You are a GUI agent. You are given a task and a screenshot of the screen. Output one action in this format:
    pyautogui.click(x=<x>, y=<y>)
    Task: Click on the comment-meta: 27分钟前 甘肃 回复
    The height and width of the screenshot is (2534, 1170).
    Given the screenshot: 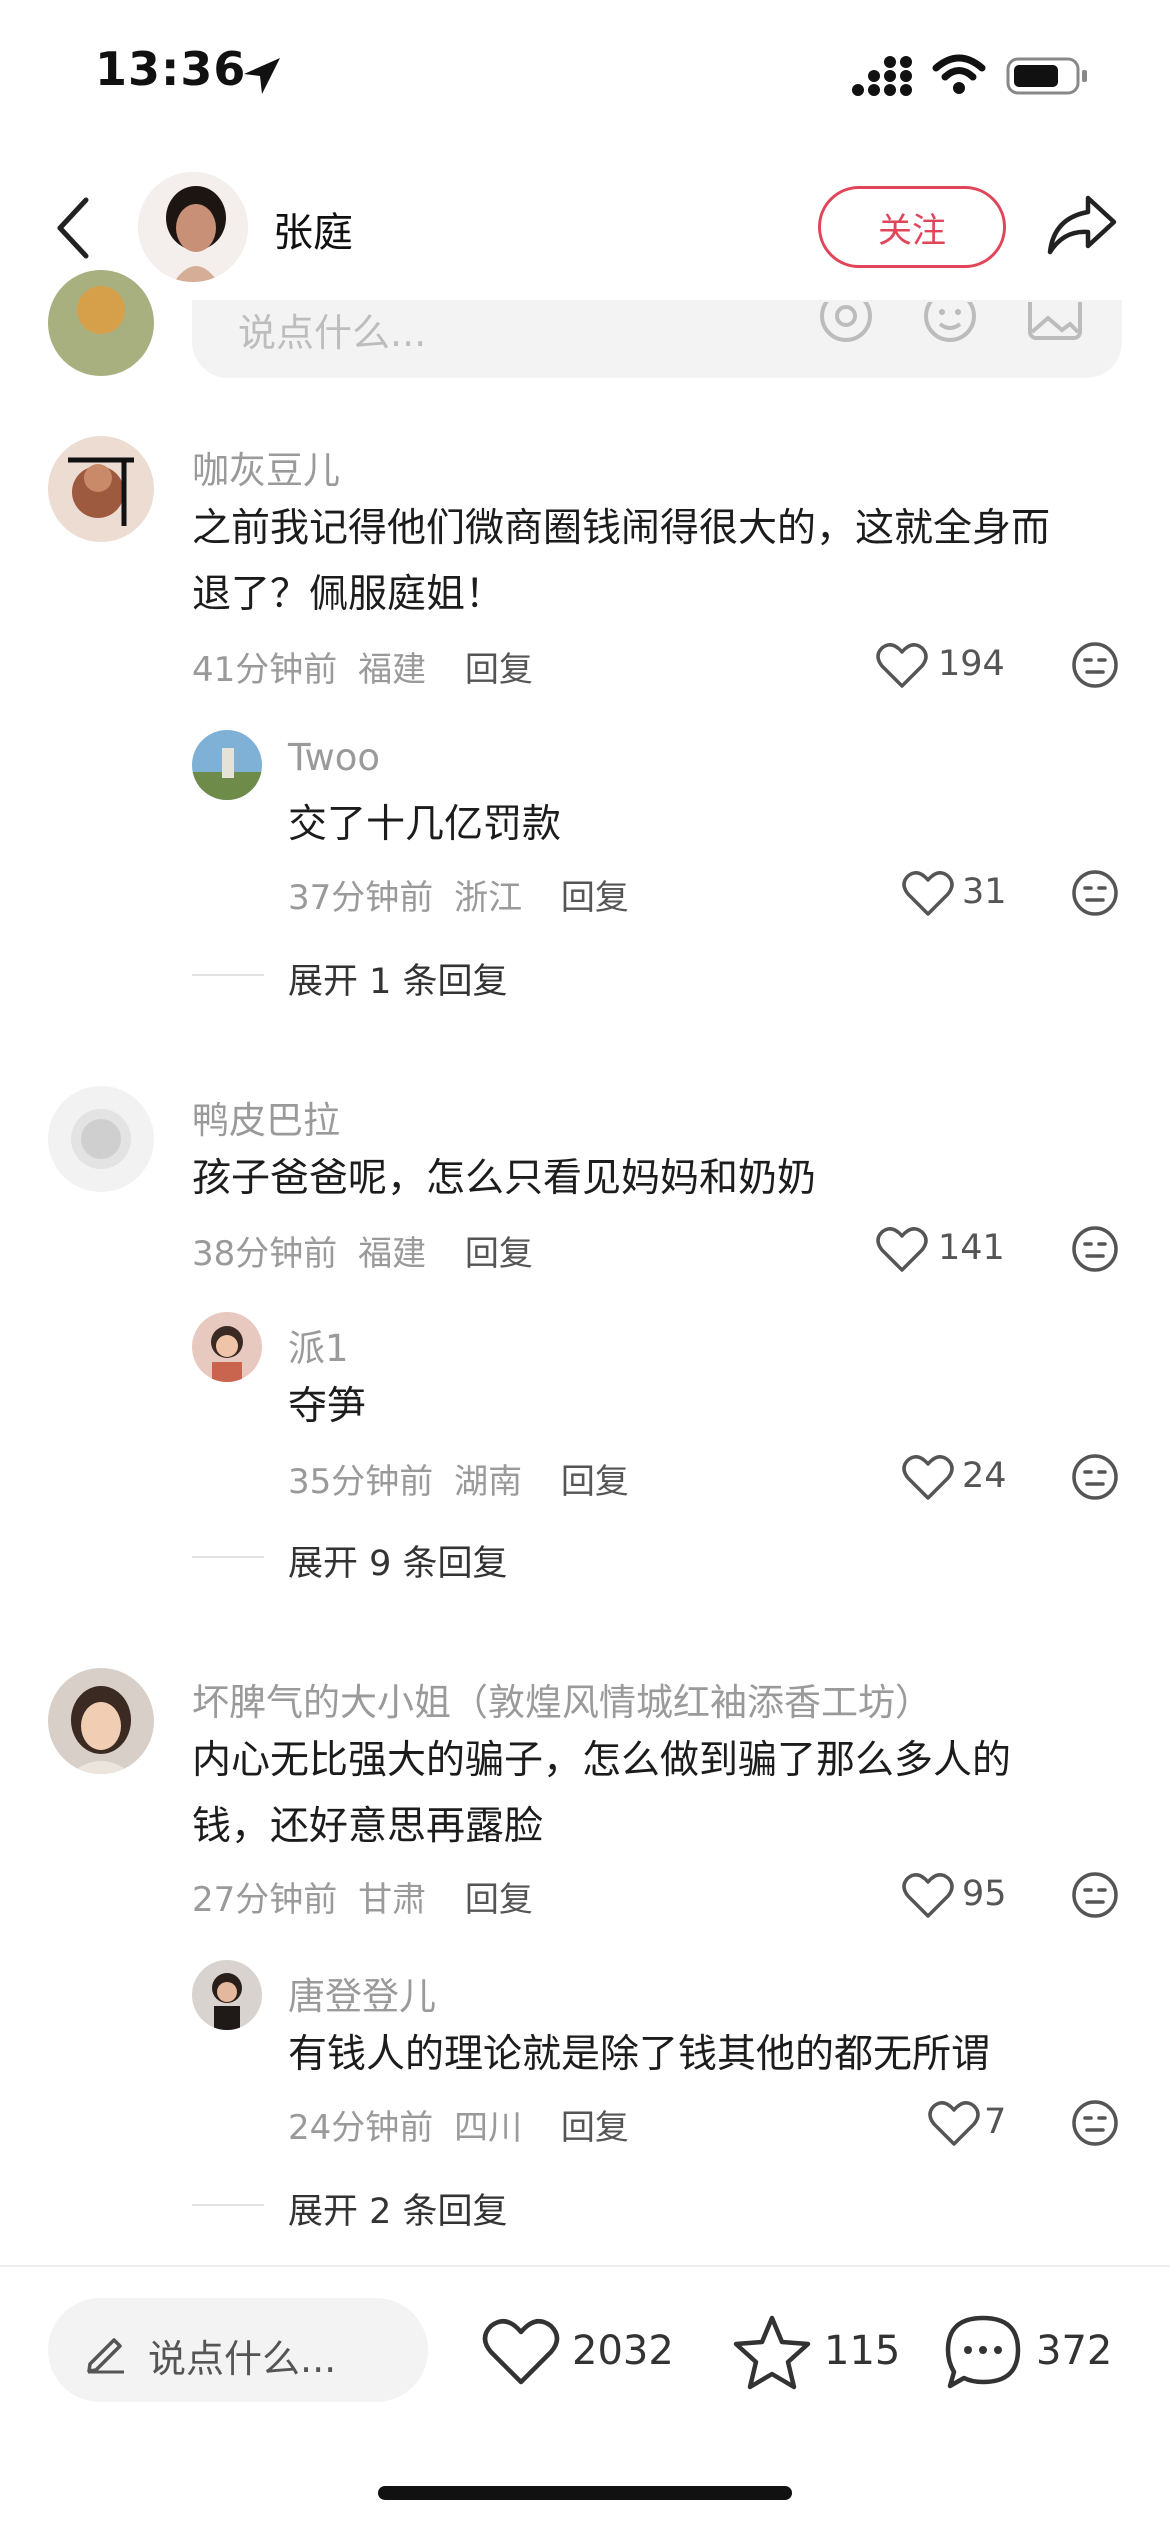 What is the action you would take?
    pyautogui.click(x=362, y=1896)
    